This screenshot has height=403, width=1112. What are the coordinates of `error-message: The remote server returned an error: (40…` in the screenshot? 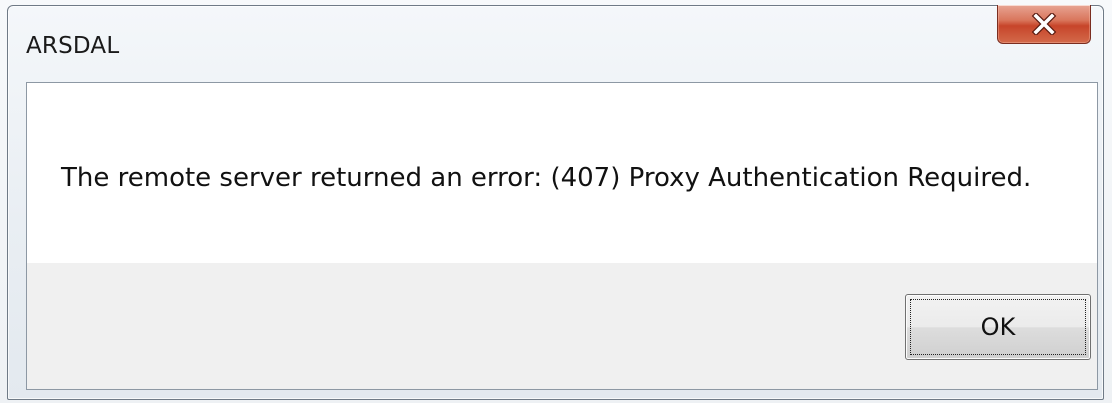 It's located at (546, 178).